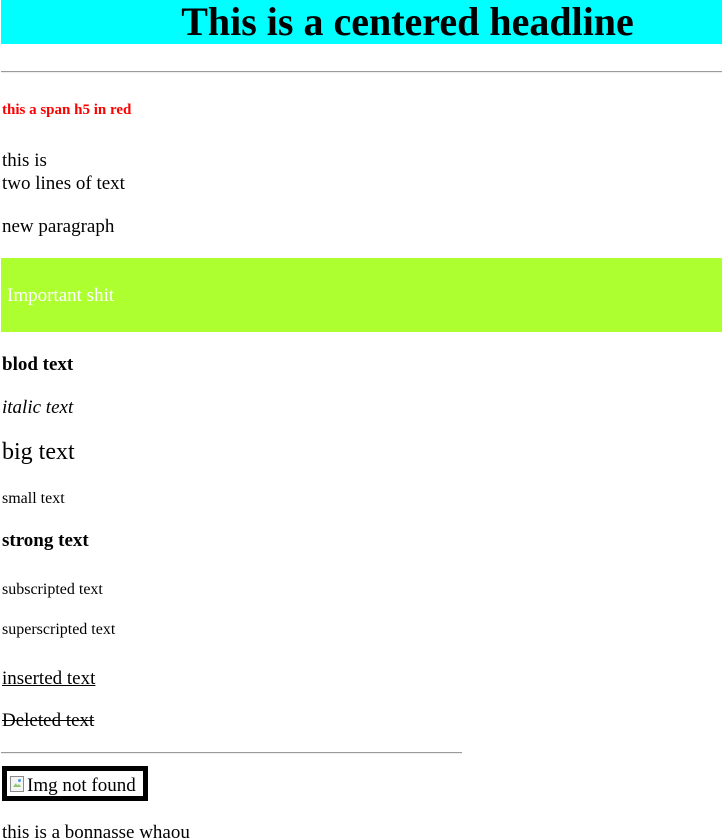 The height and width of the screenshot is (840, 722). Describe the element at coordinates (45, 540) in the screenshot. I see `strong-text: strong text` at that location.